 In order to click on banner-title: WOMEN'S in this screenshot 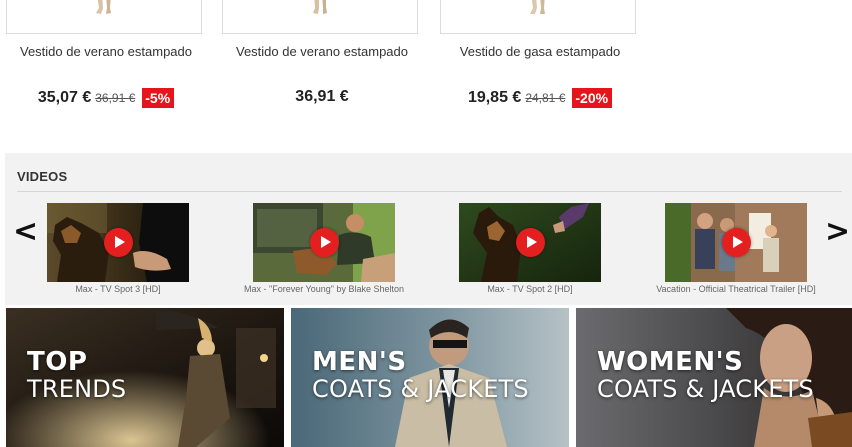, I will do `click(670, 362)`.